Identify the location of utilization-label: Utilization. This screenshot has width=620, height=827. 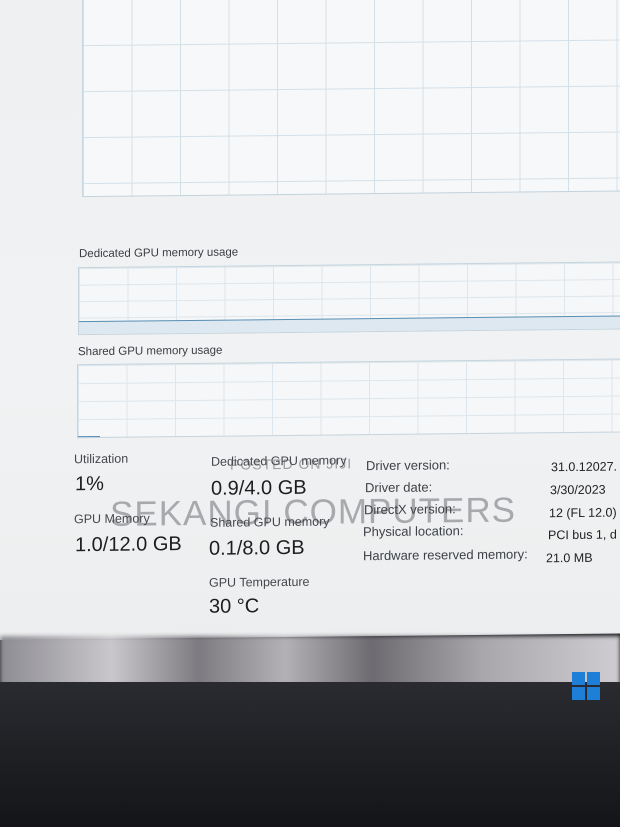
(101, 459).